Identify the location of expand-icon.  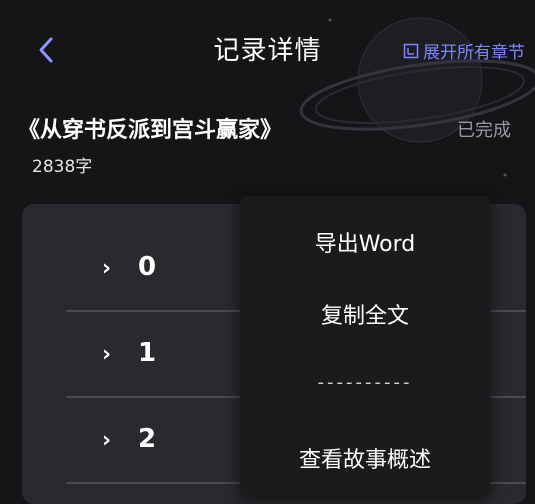
(411, 50).